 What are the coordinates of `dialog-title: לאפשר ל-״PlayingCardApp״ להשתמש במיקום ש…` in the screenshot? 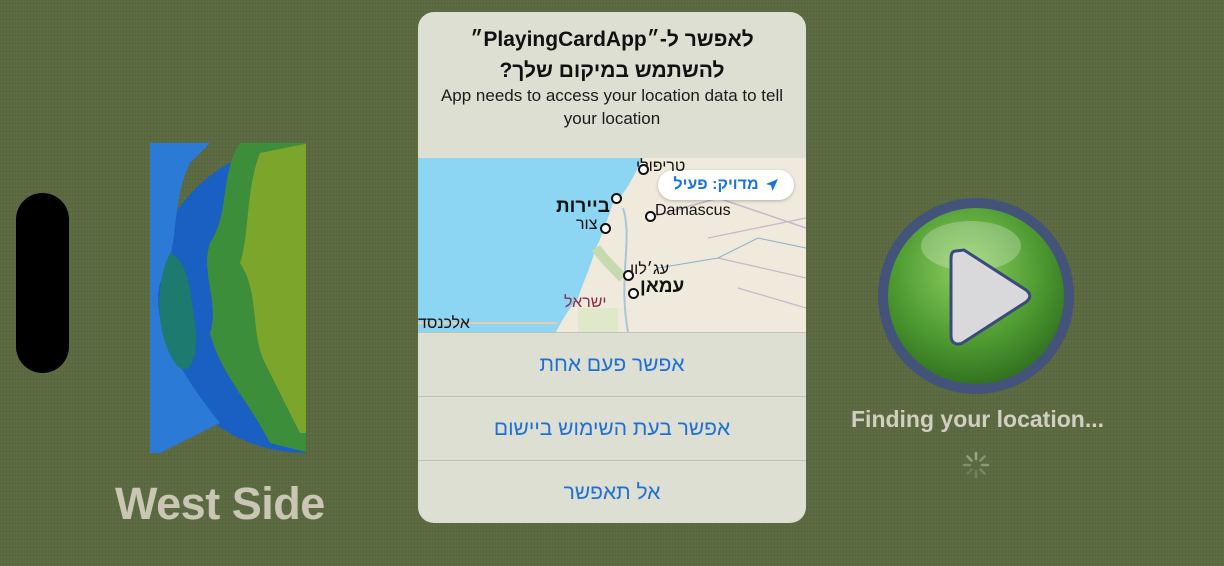 It's located at (612, 55).